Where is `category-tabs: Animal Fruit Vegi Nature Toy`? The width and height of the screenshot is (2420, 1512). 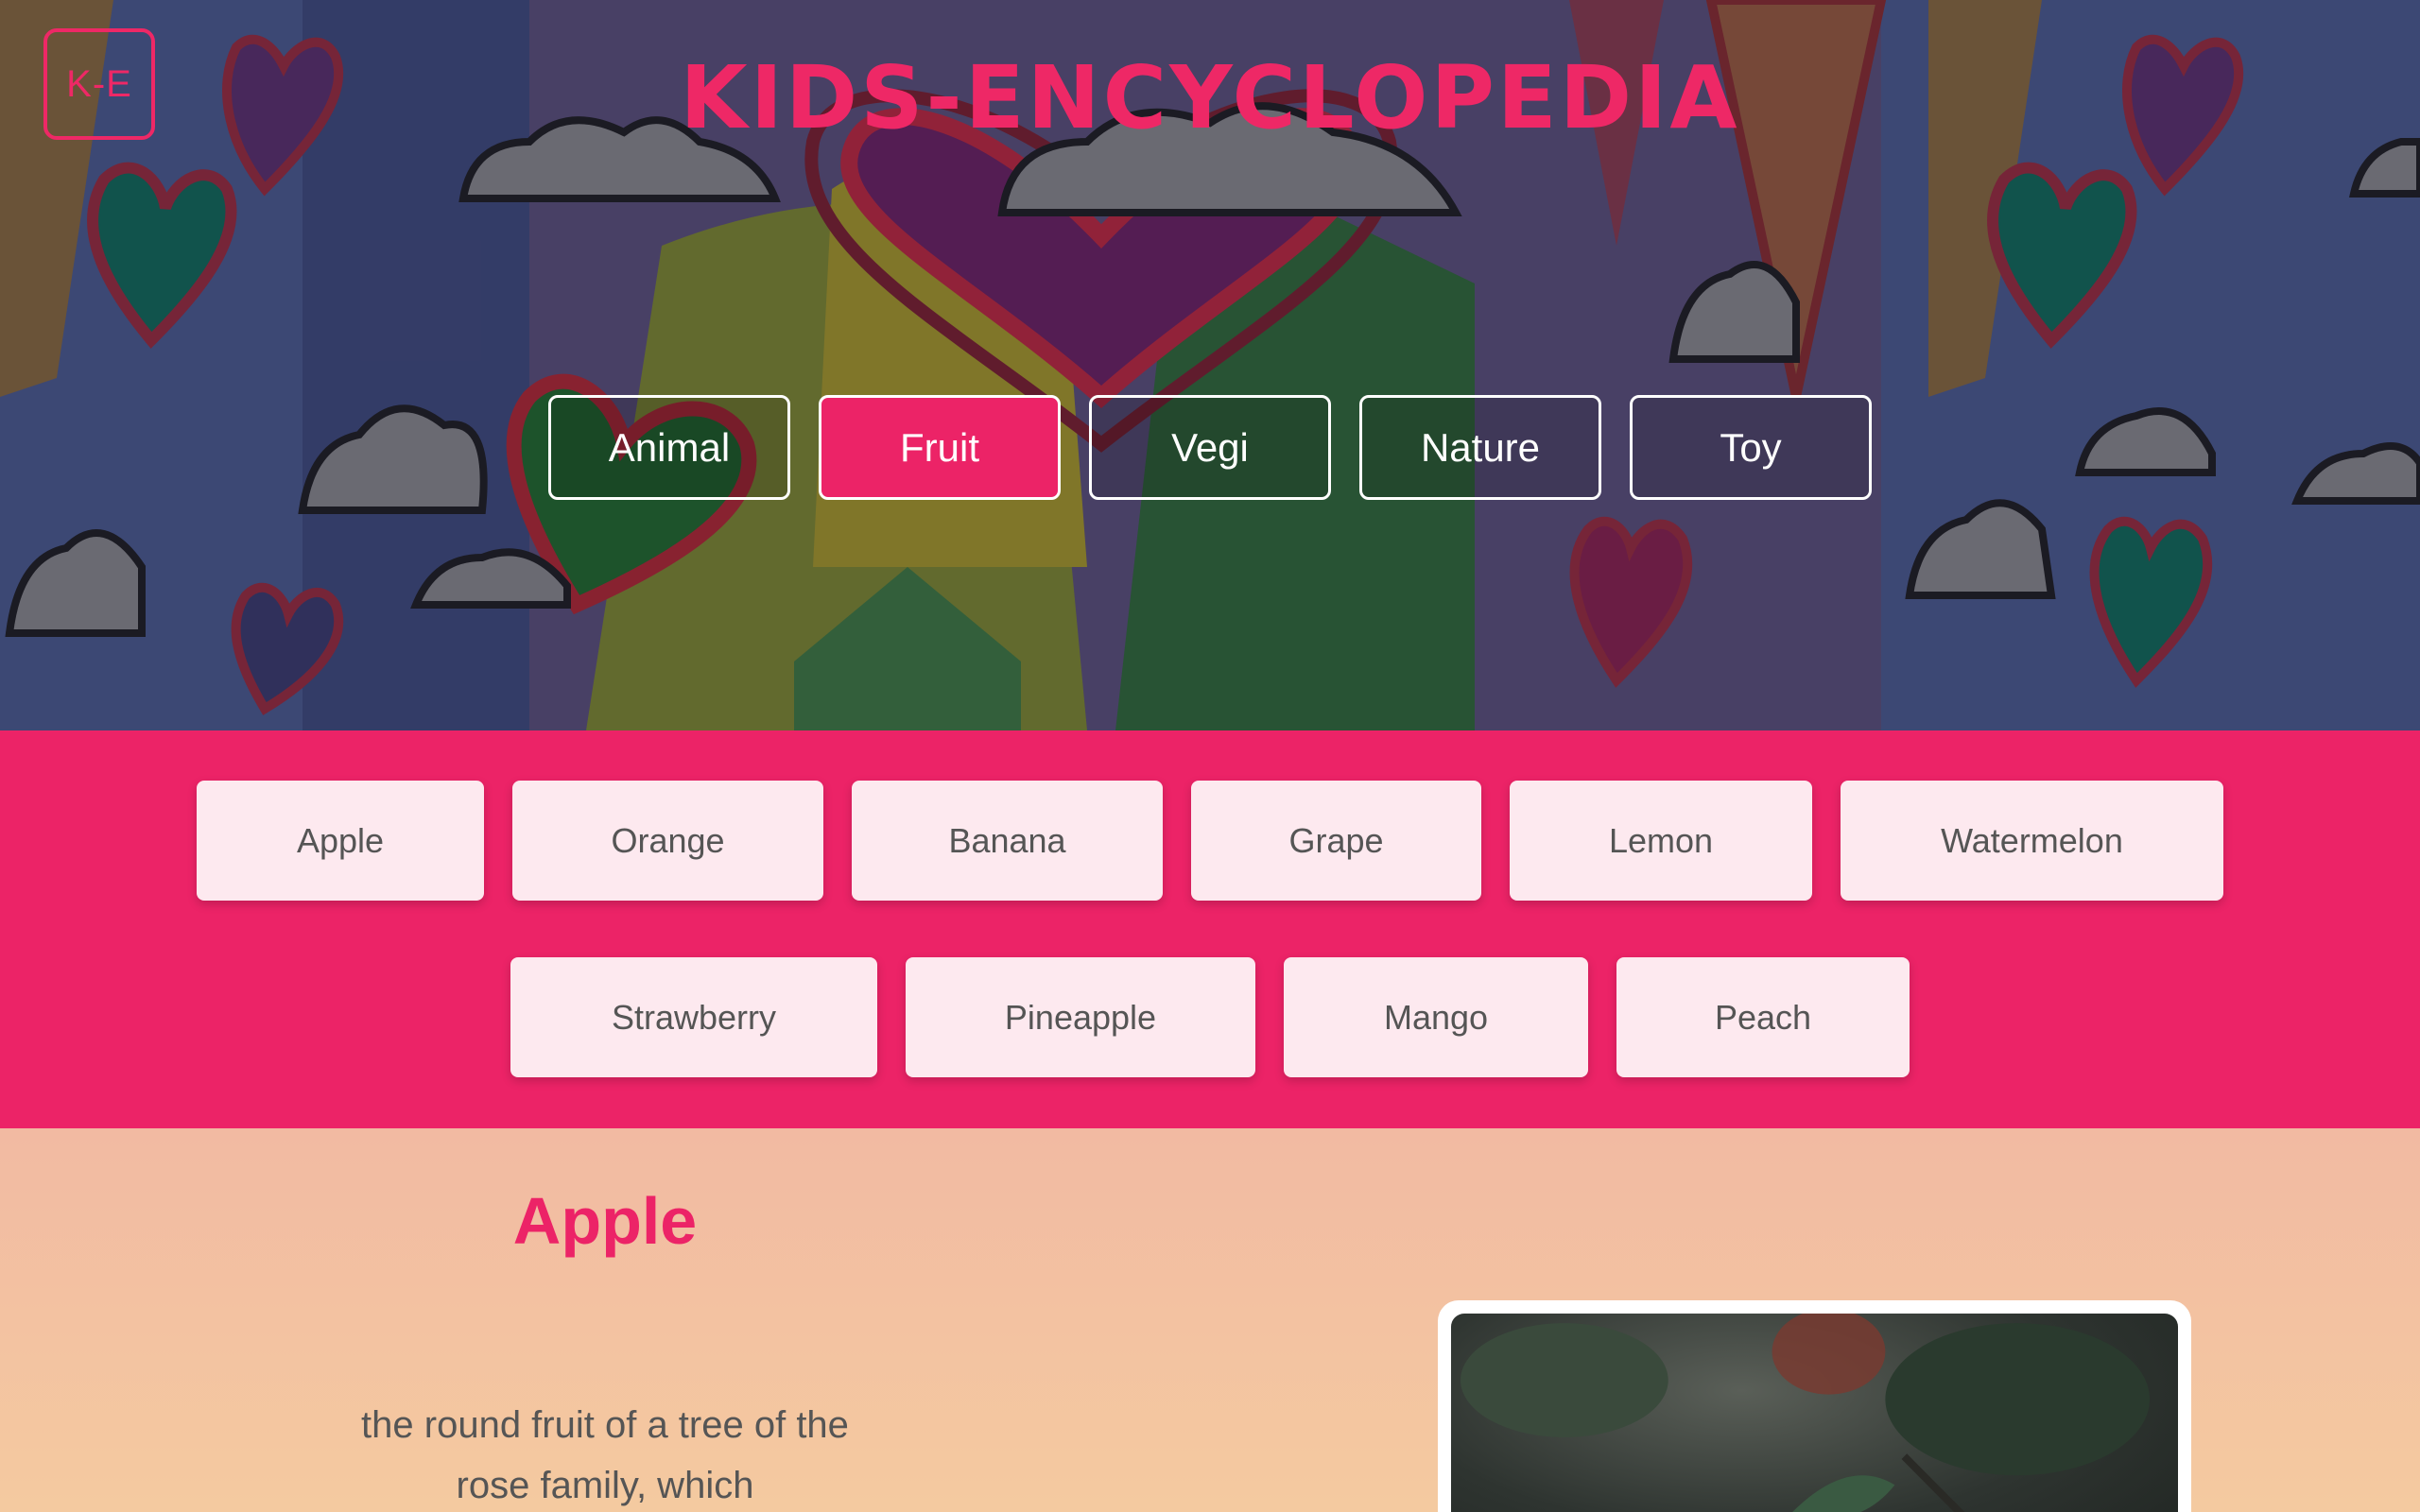
category-tabs: Animal Fruit Vegi Nature Toy is located at coordinates (1210, 447).